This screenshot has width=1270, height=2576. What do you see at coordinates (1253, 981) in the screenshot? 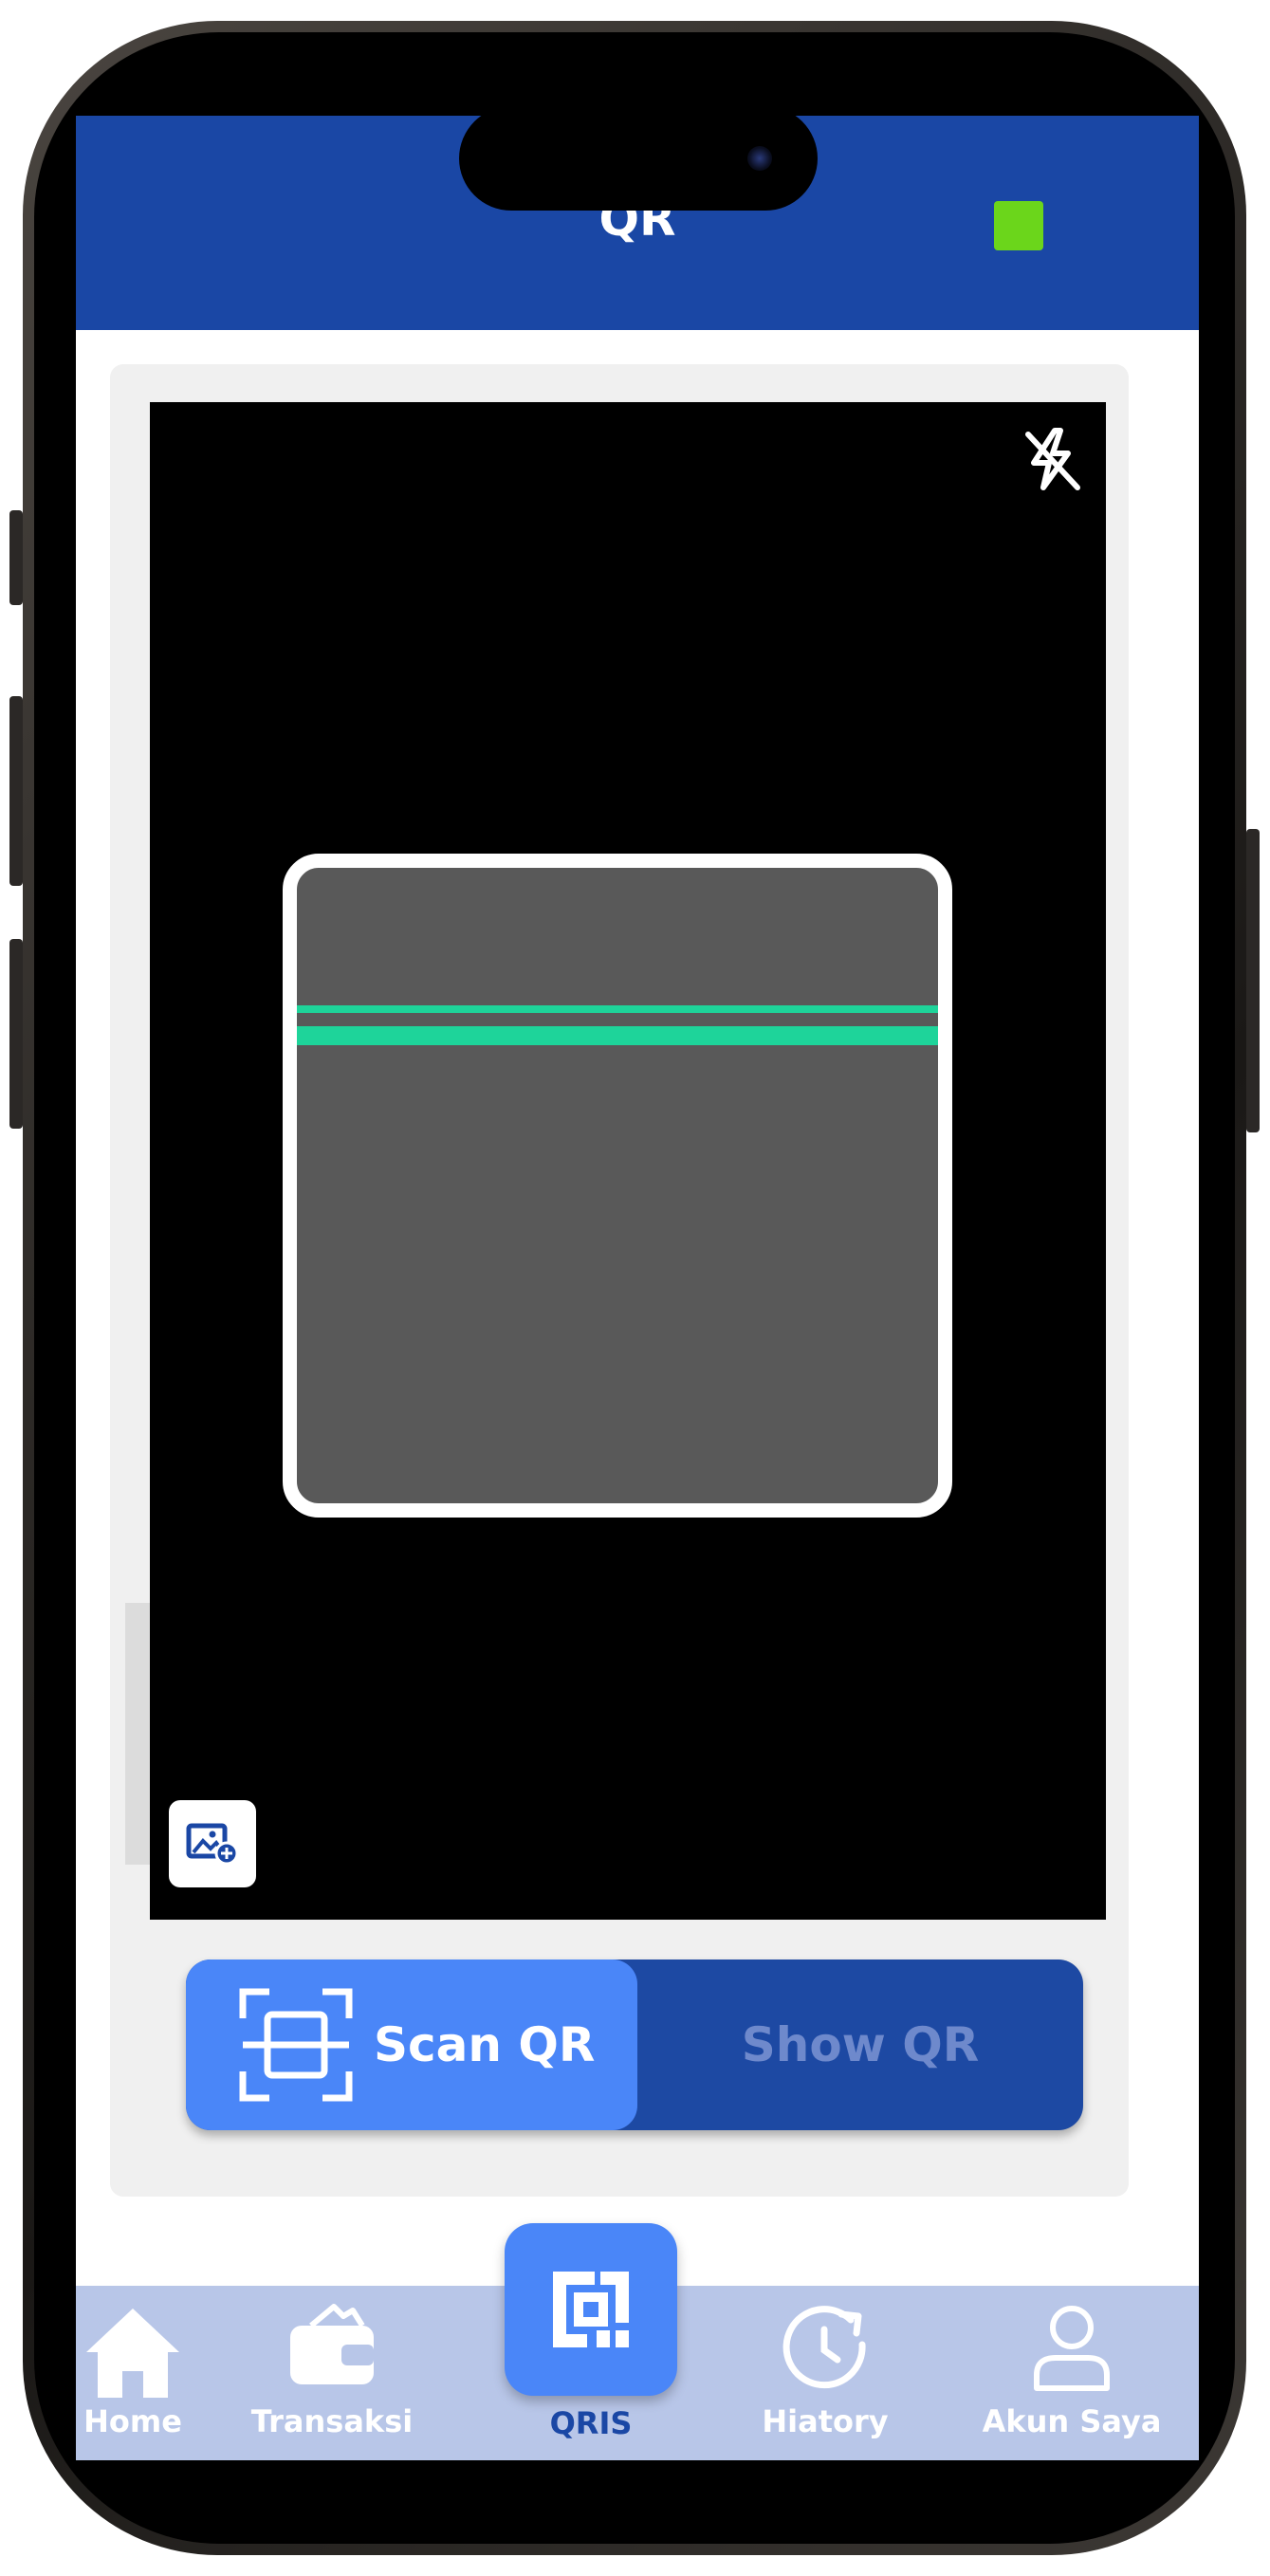
I see `power-button` at bounding box center [1253, 981].